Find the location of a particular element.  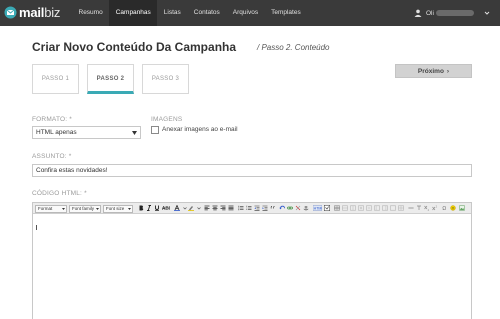

table-merge-icon is located at coordinates (393, 208).